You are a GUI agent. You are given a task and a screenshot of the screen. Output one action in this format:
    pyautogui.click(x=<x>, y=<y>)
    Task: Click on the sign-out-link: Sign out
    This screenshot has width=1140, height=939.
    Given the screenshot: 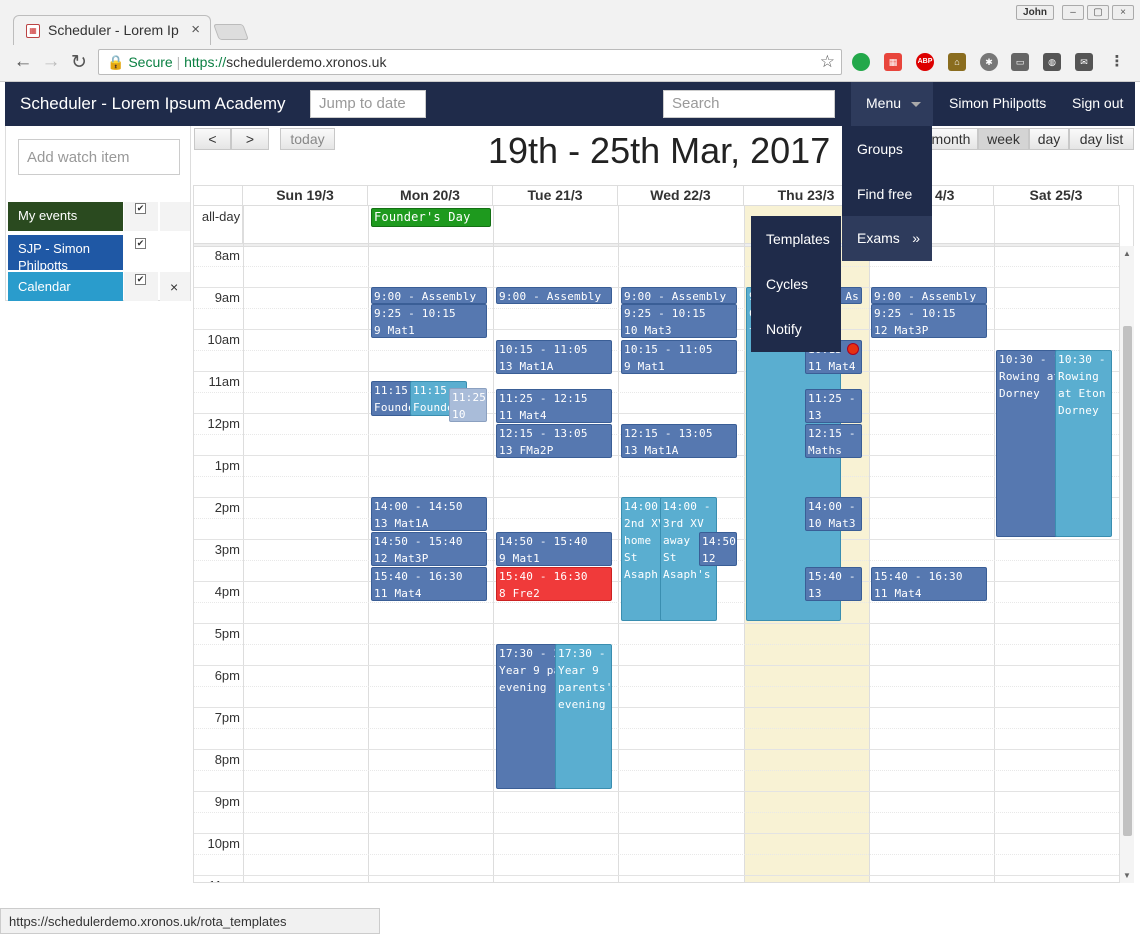 What is the action you would take?
    pyautogui.click(x=1097, y=103)
    